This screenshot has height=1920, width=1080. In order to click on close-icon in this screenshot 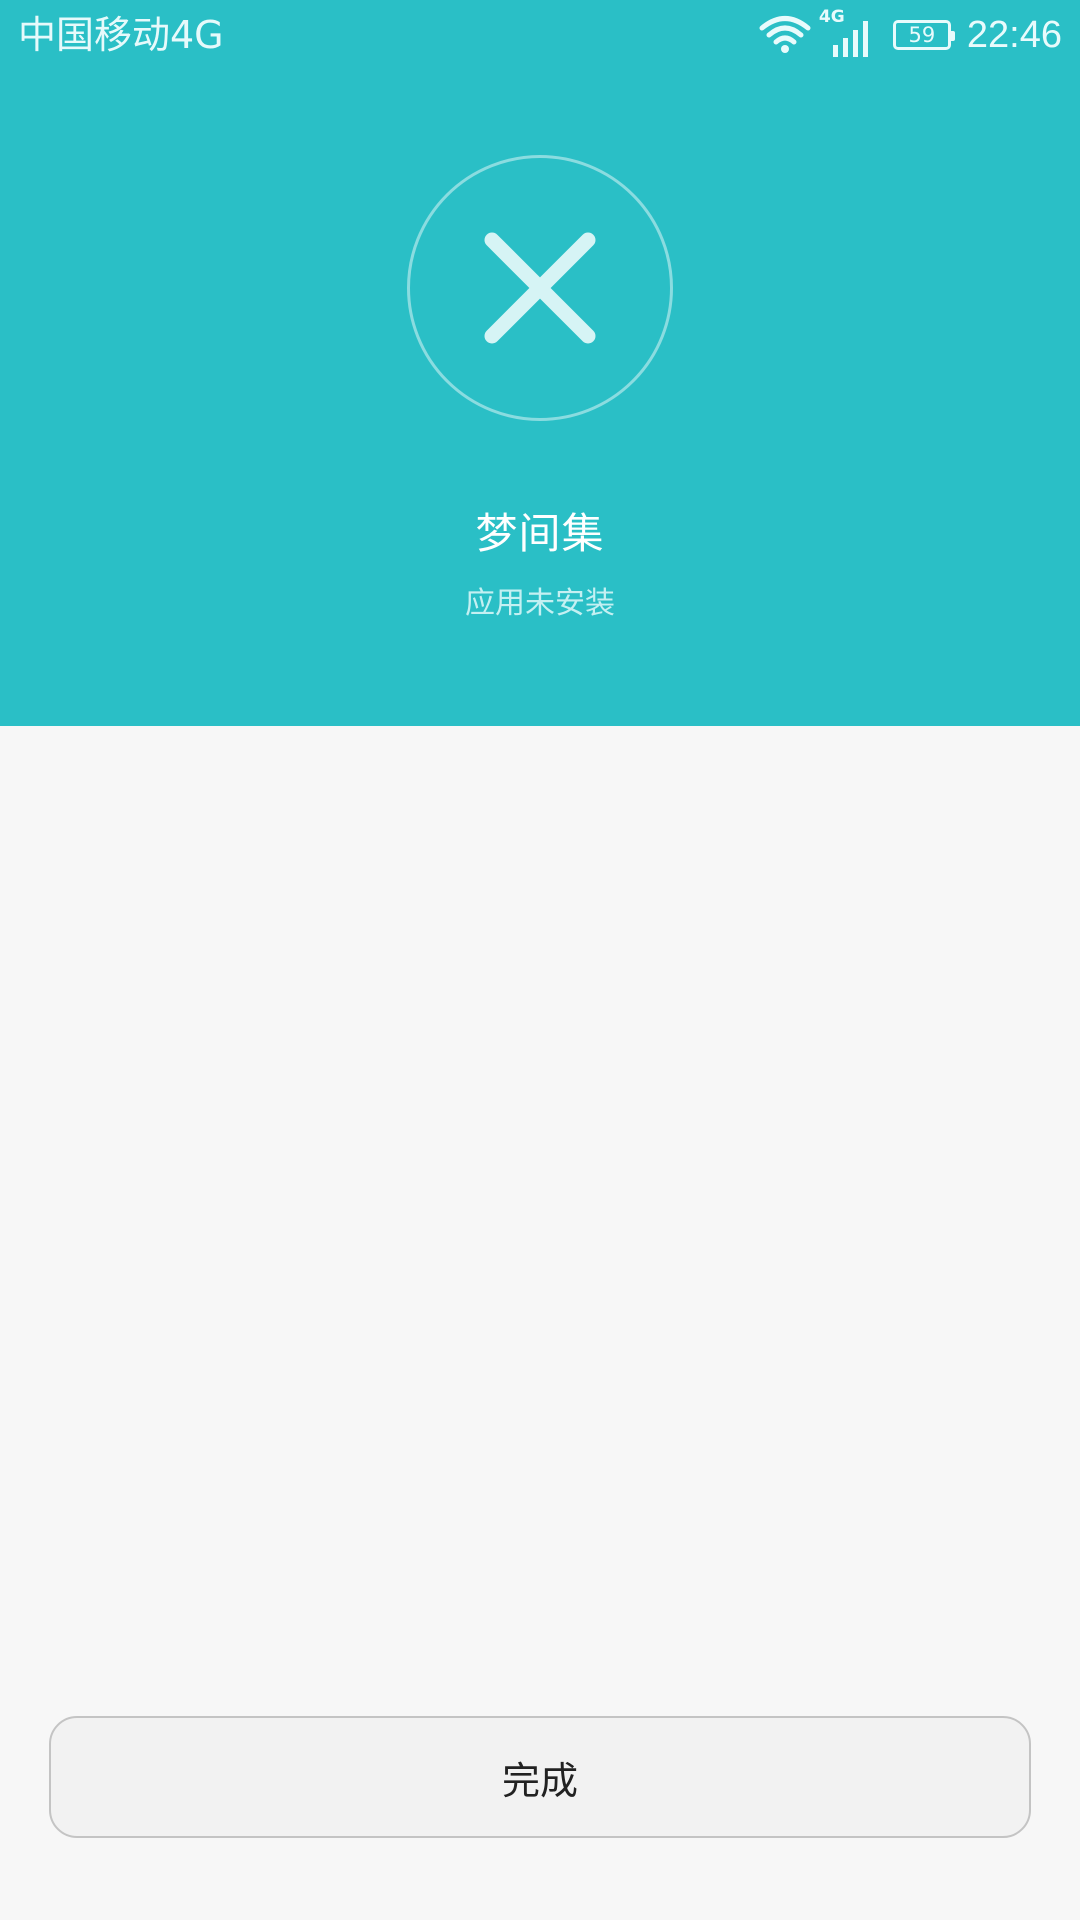, I will do `click(540, 288)`.